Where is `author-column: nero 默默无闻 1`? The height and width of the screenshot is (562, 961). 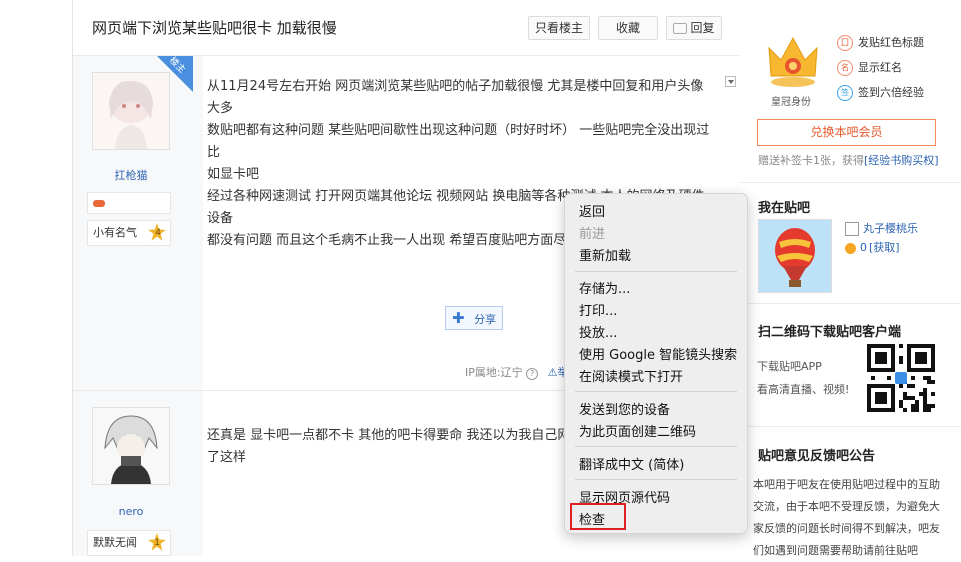 author-column: nero 默默无闻 1 is located at coordinates (138, 473).